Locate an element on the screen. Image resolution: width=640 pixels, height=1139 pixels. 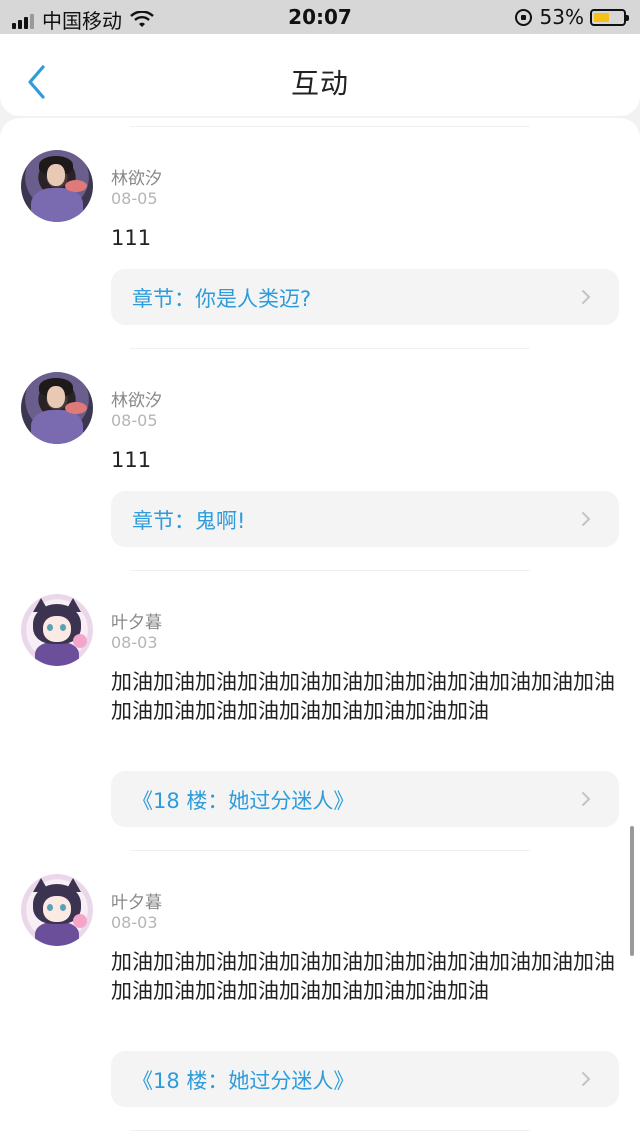
chapter-link: 章节：鬼啊! is located at coordinates (365, 519).